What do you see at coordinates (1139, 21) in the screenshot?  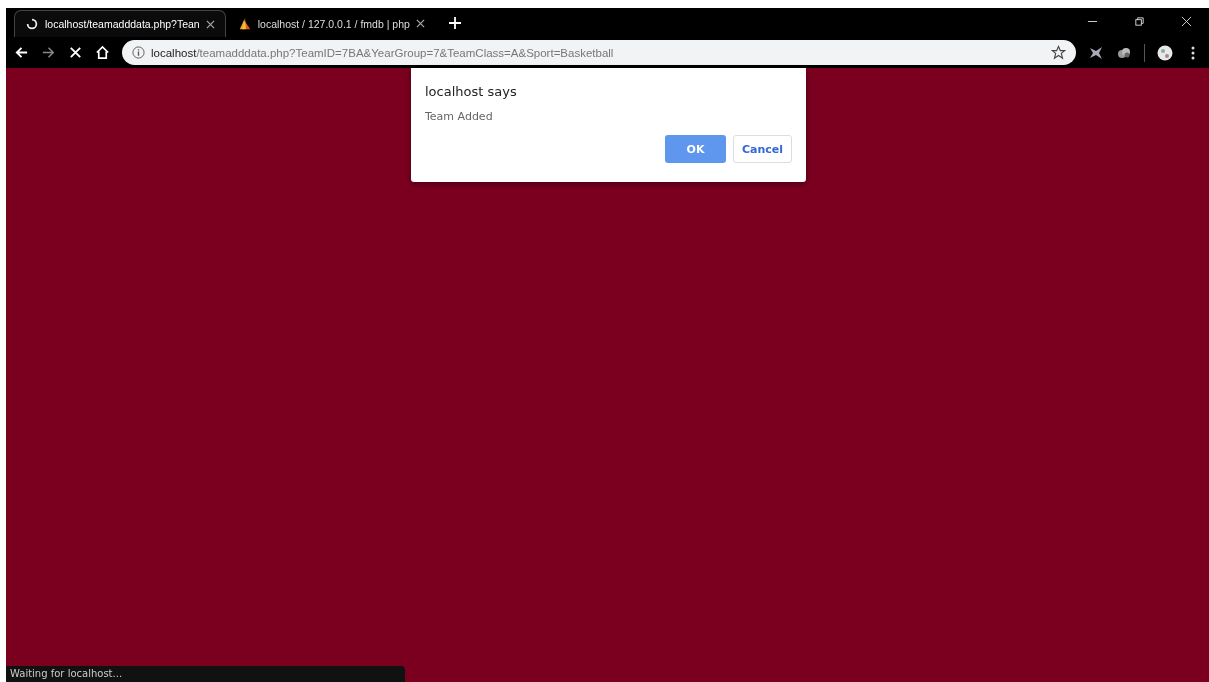 I see `restore-icon` at bounding box center [1139, 21].